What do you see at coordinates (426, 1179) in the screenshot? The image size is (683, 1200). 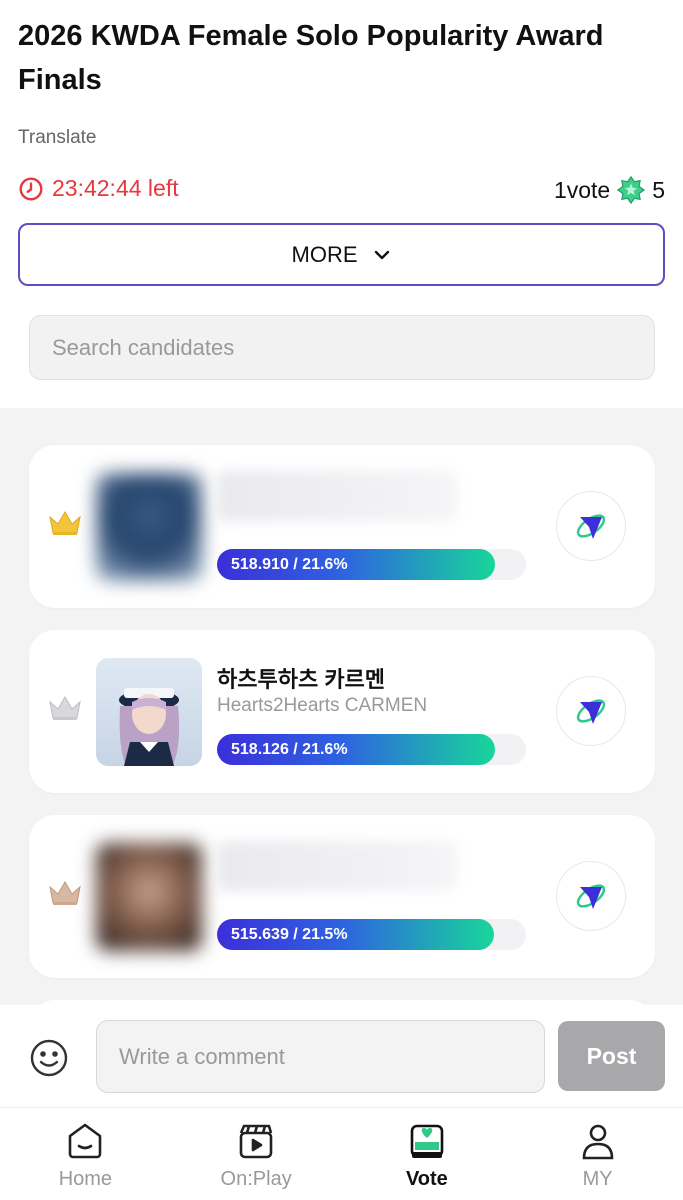 I see `nav-label-vote: Vote` at bounding box center [426, 1179].